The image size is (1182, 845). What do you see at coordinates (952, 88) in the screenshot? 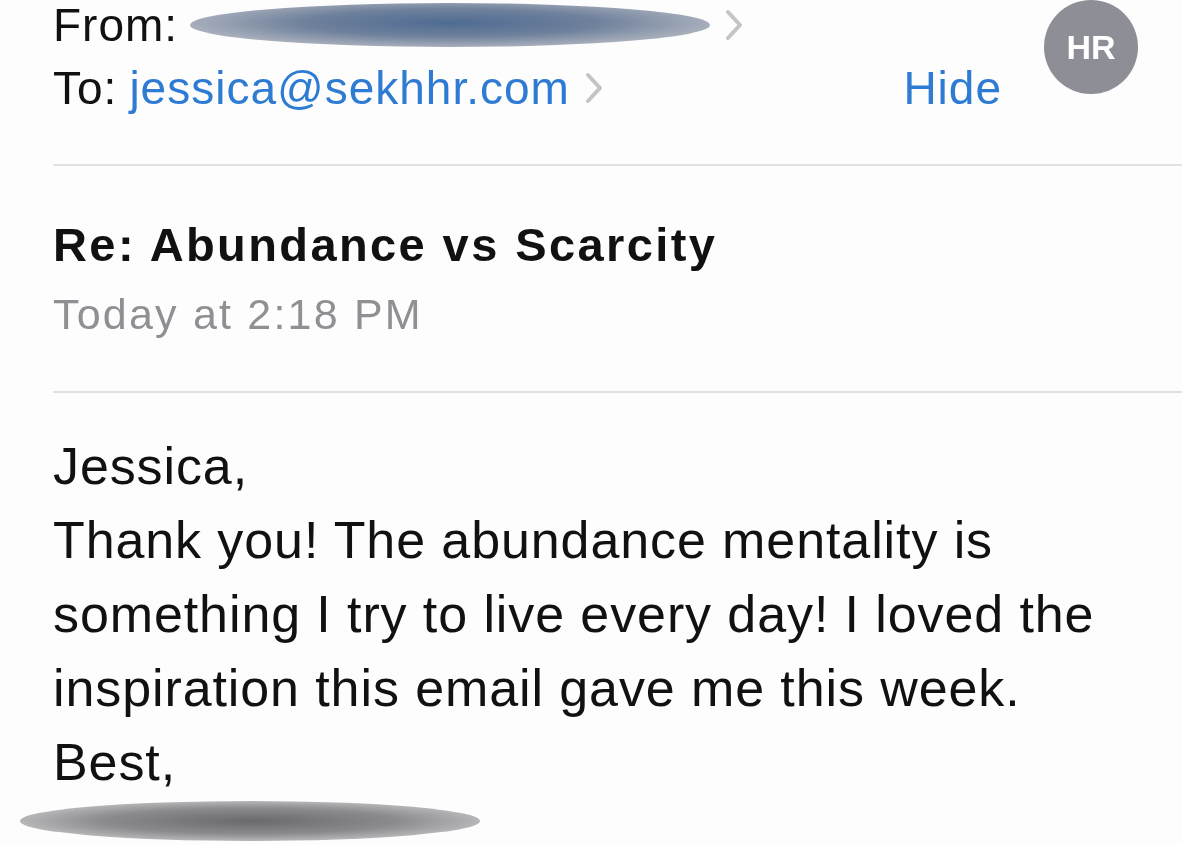
I see `hide-link: Hide` at bounding box center [952, 88].